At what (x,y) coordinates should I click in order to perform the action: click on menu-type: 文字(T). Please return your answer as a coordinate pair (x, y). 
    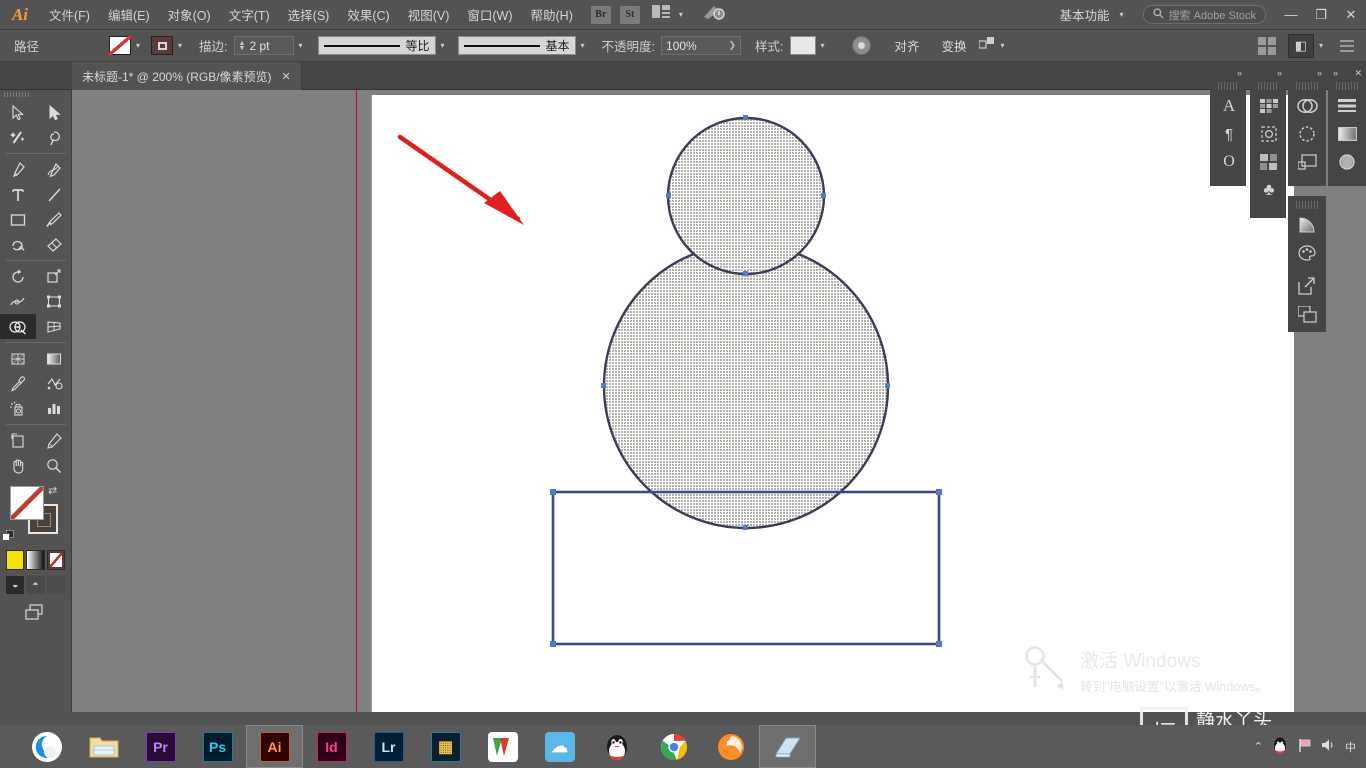
    Looking at the image, I should click on (249, 14).